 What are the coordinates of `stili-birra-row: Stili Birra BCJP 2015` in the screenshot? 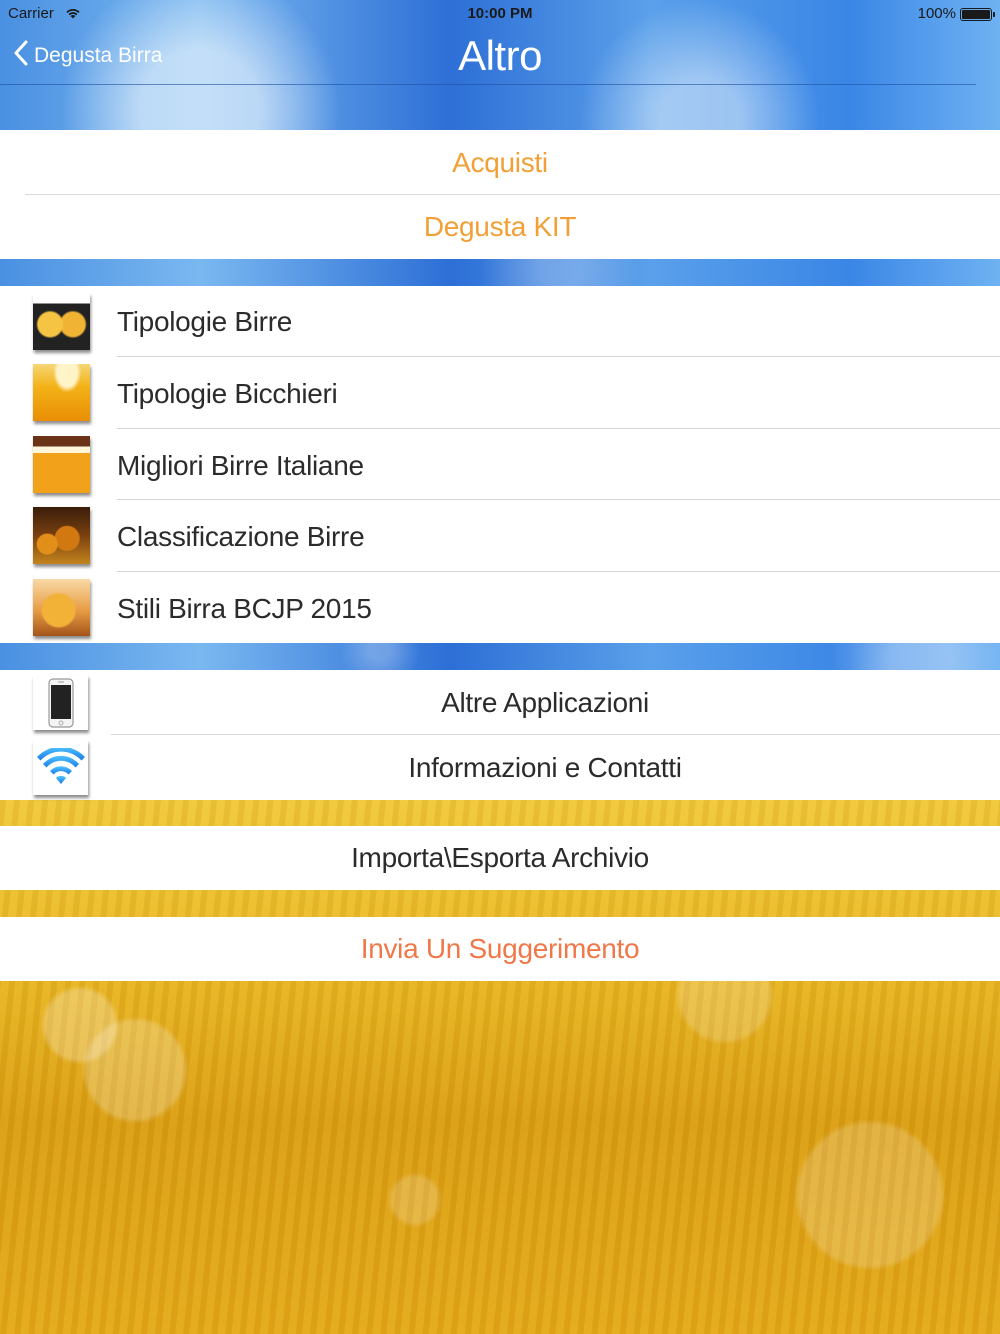 It's located at (500, 607).